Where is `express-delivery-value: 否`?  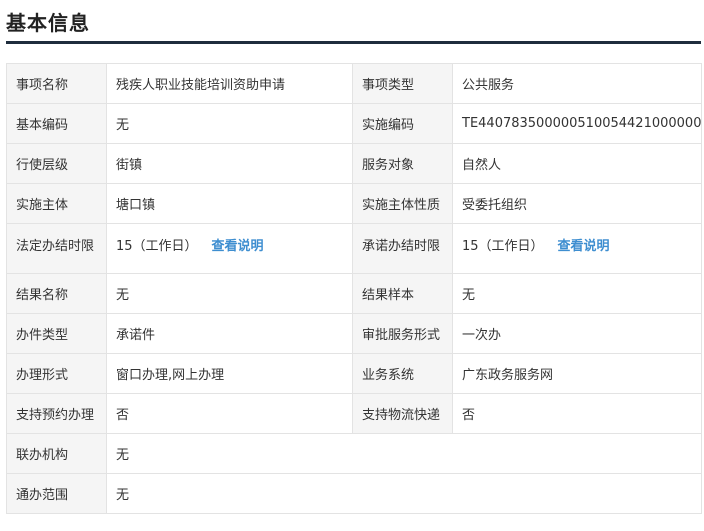 express-delivery-value: 否 is located at coordinates (577, 413).